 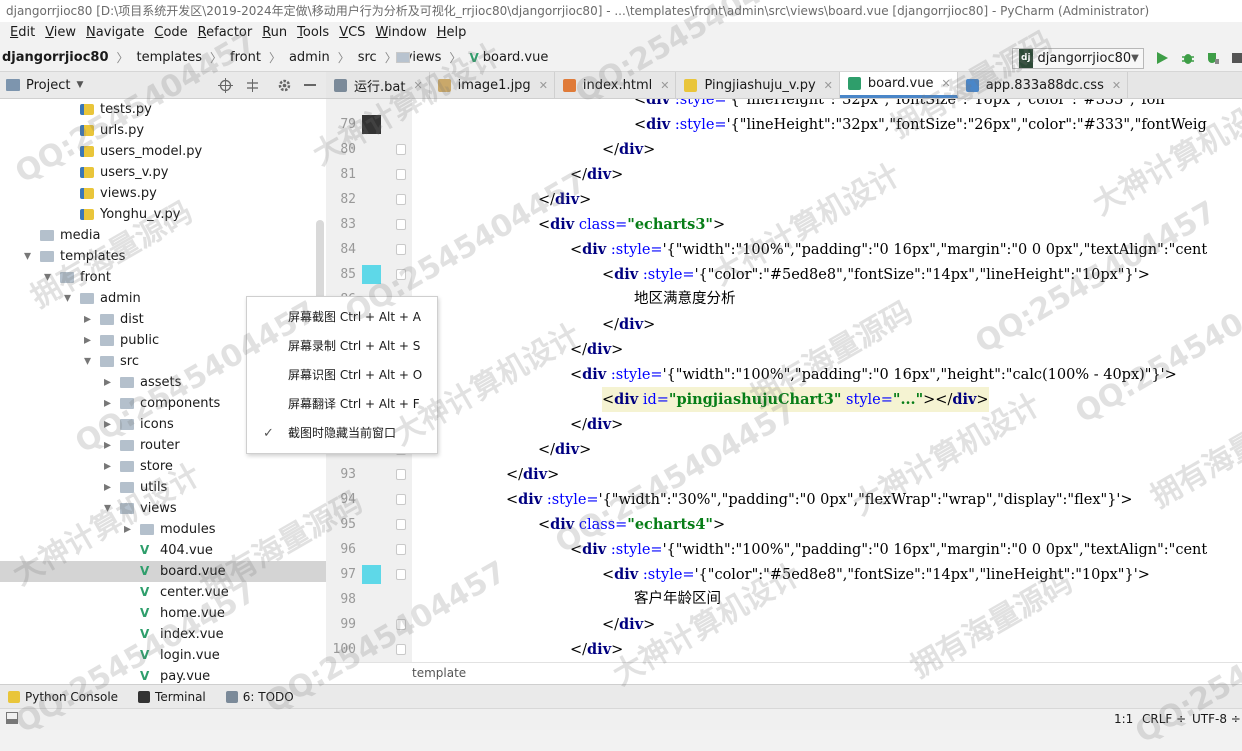 What do you see at coordinates (349, 57) in the screenshot?
I see `breadcrumb-item: admin` at bounding box center [349, 57].